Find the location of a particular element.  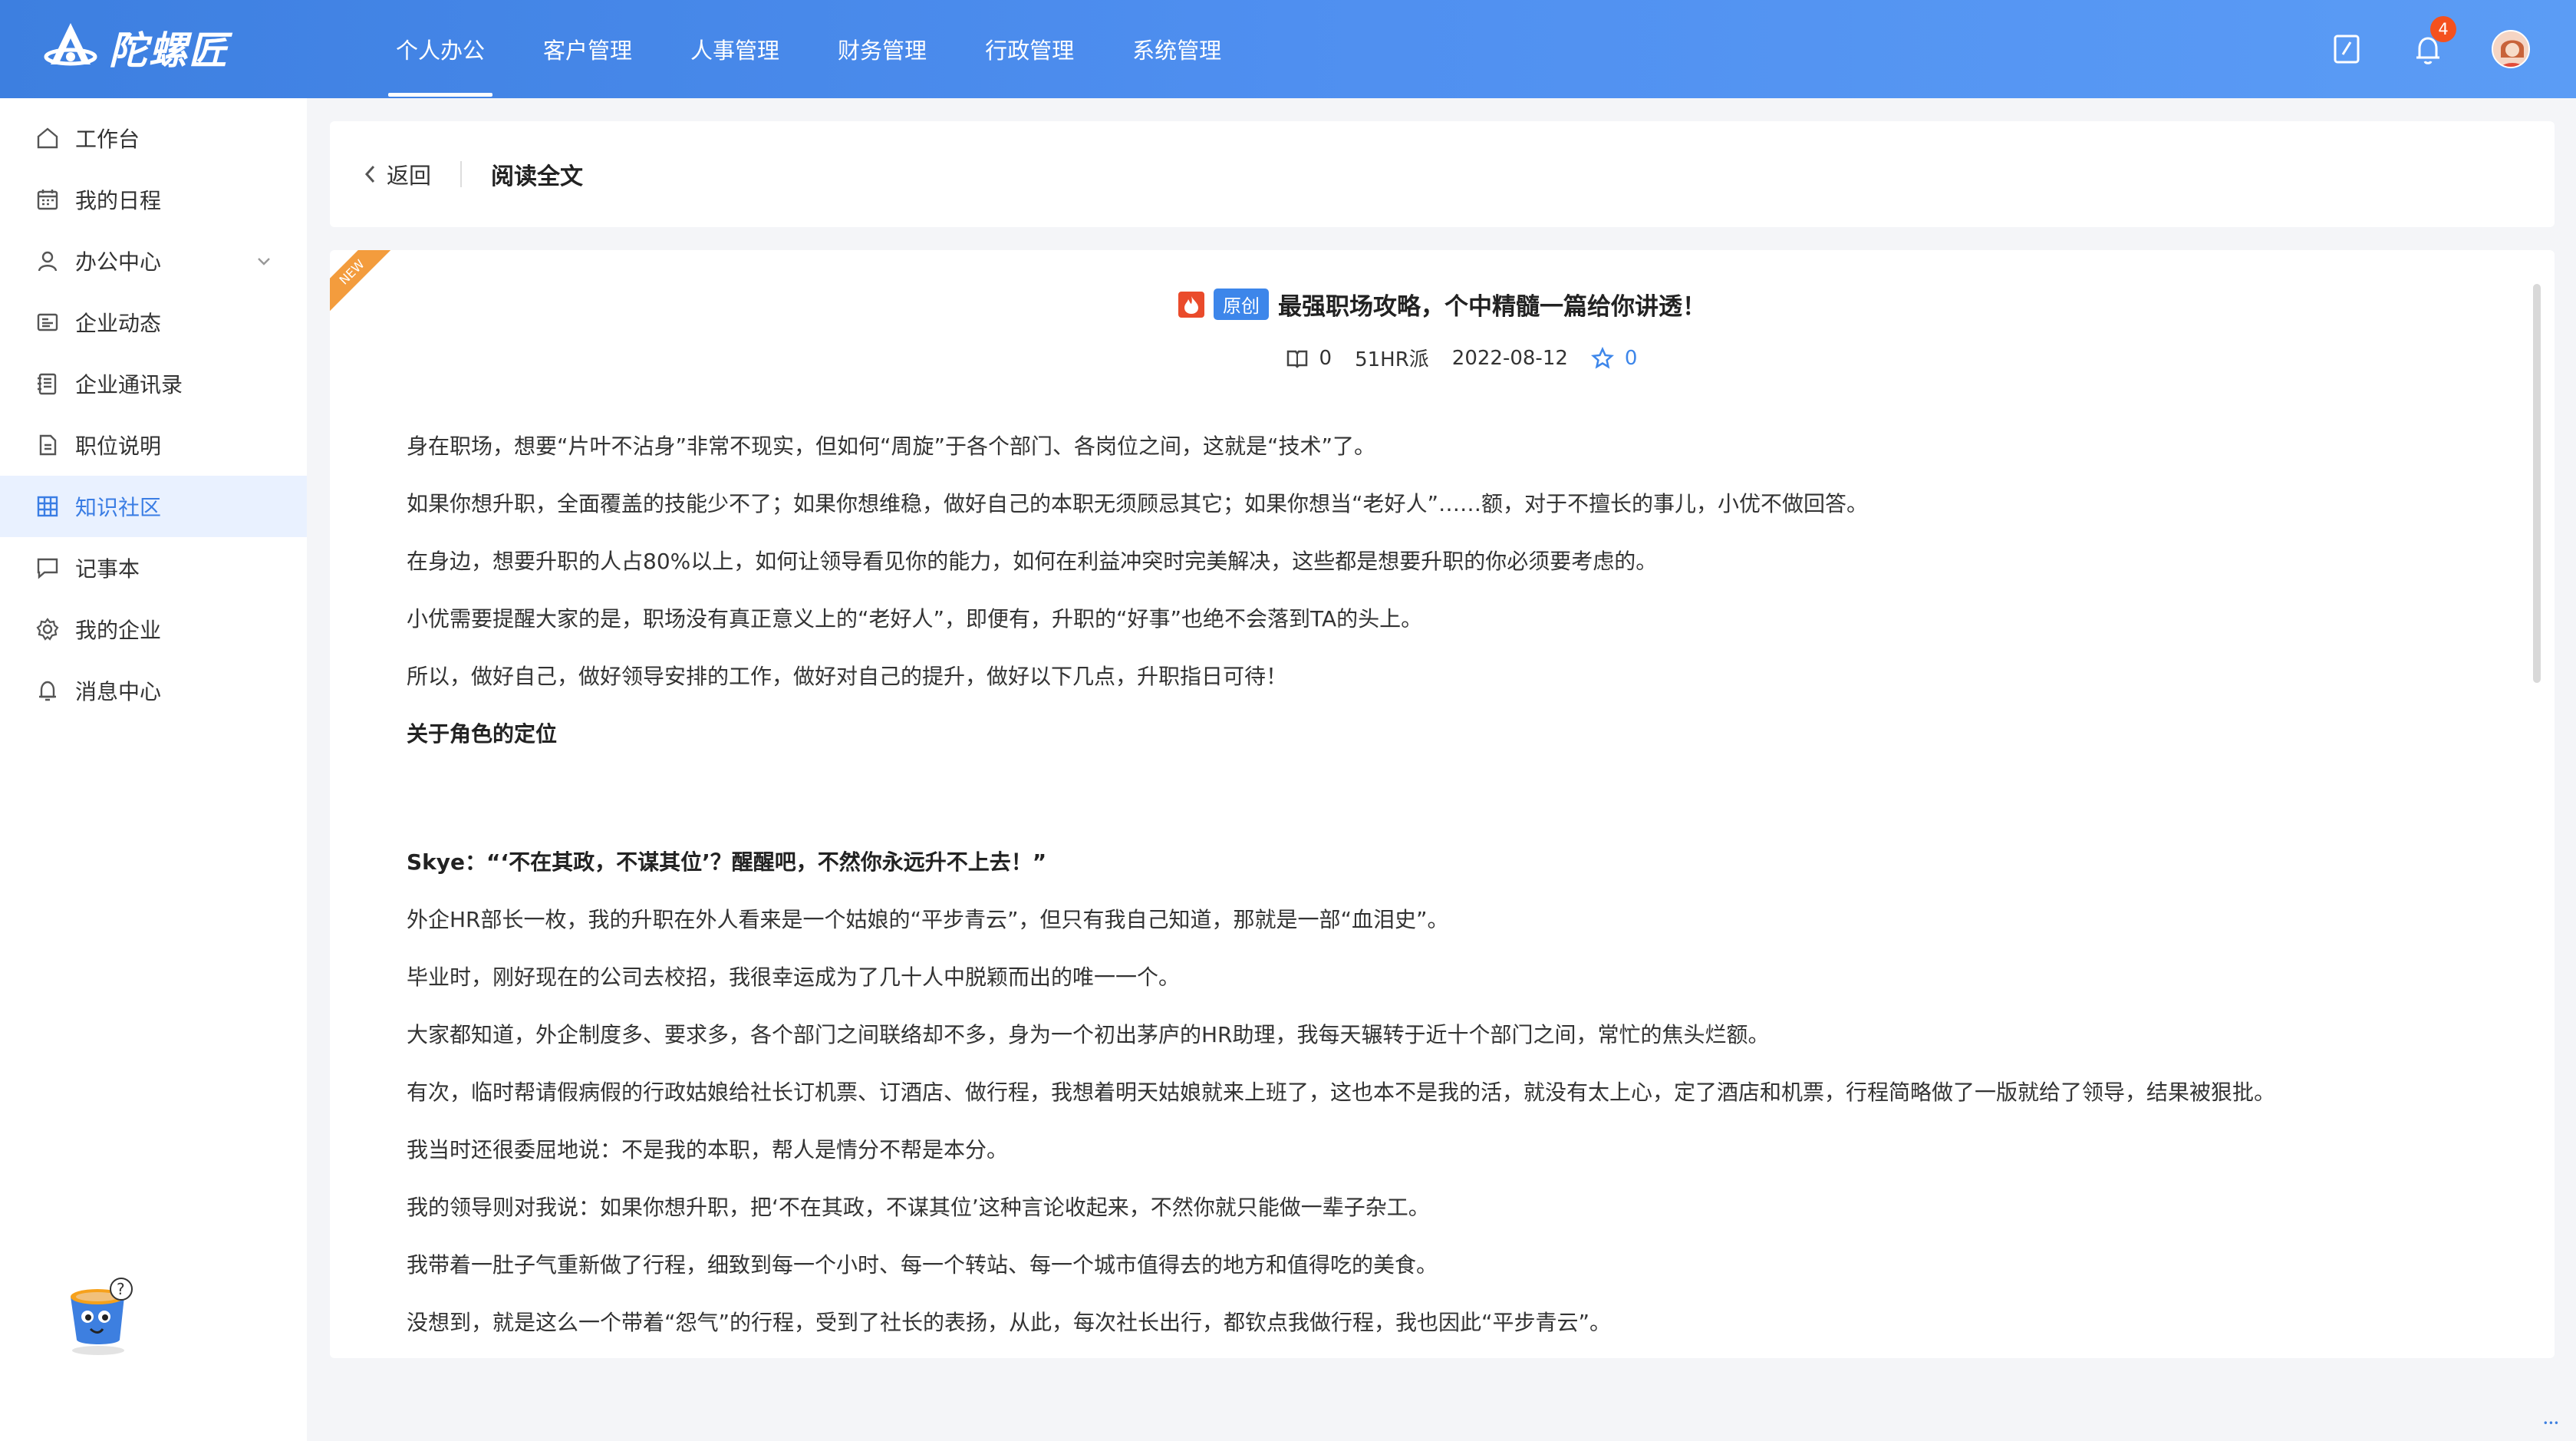

bell-icon is located at coordinates (47, 691).